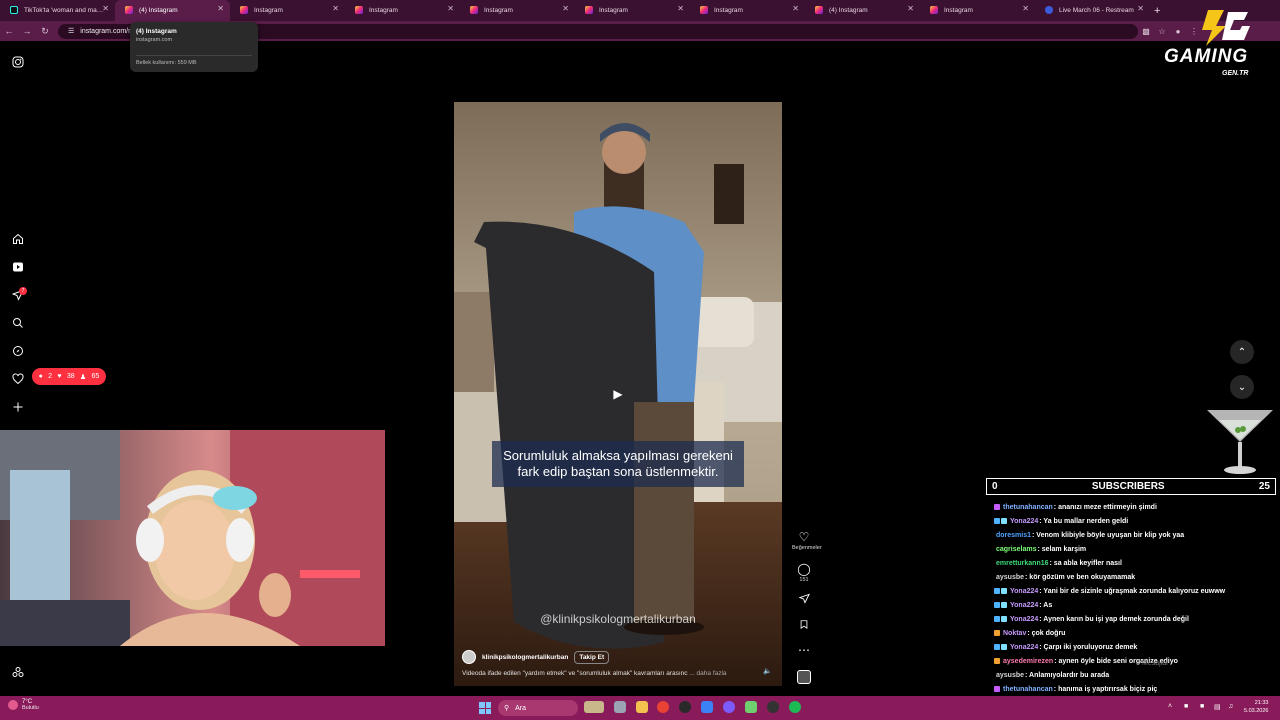  Describe the element at coordinates (804, 537) in the screenshot. I see `heart-icon: ♡` at that location.